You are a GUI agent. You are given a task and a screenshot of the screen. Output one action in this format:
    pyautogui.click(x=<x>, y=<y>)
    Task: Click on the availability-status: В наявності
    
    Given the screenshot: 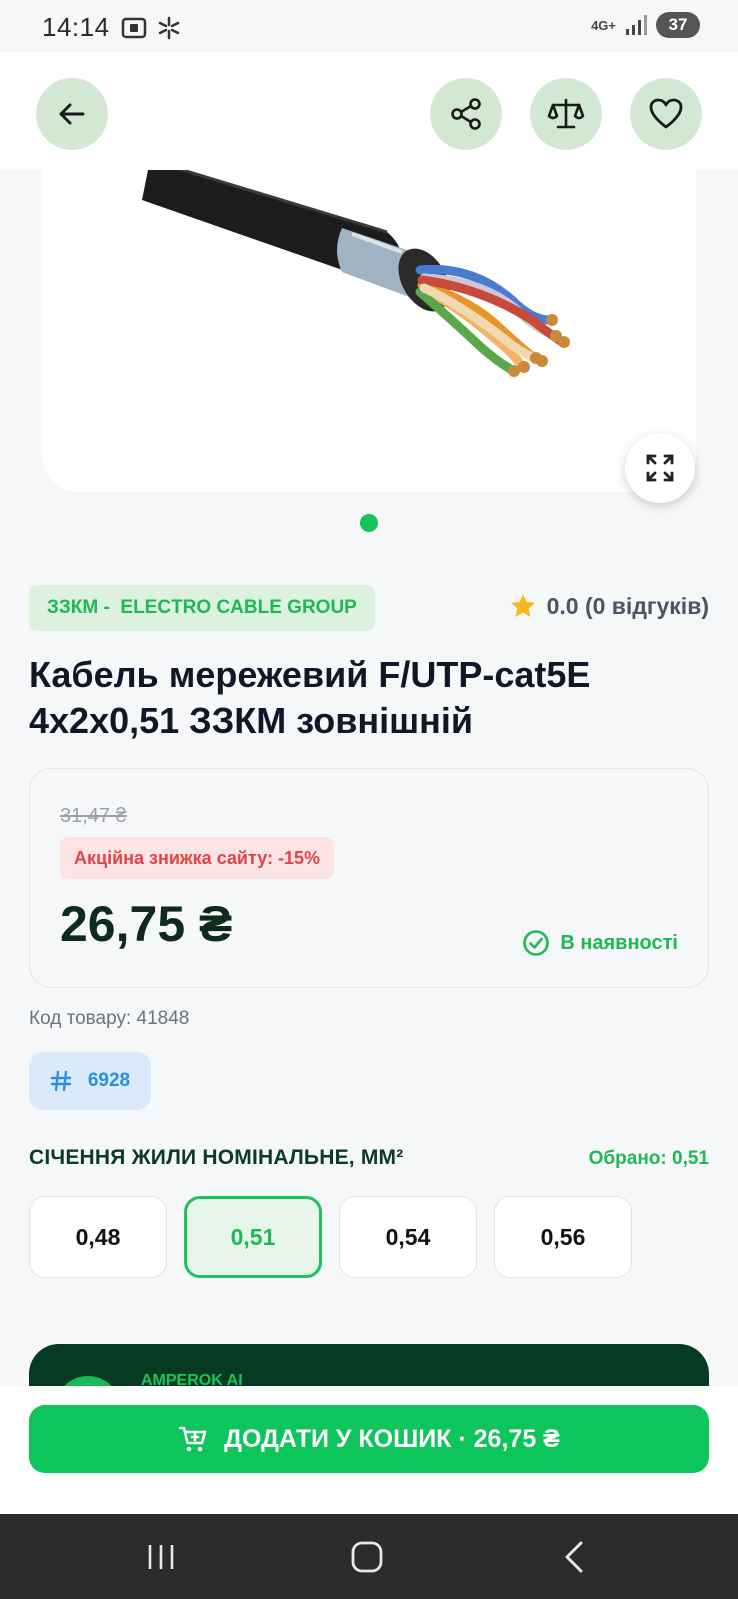 What is the action you would take?
    pyautogui.click(x=600, y=943)
    